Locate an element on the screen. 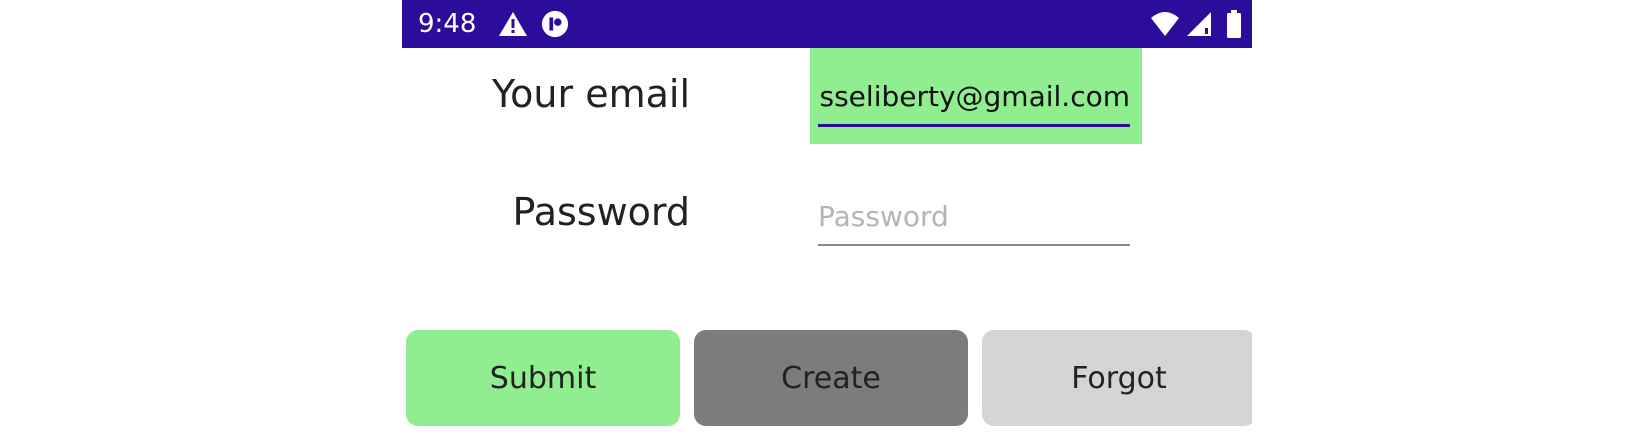 The width and height of the screenshot is (1650, 434). status-time: 9:48 is located at coordinates (447, 24).